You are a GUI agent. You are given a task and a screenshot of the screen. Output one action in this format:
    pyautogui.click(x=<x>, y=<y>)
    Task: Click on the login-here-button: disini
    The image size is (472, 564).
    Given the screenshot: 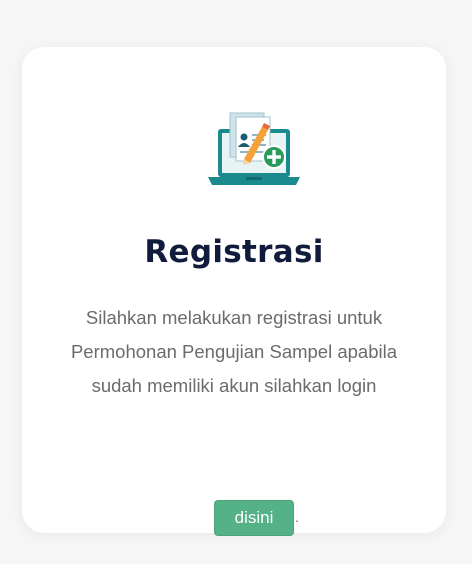 What is the action you would take?
    pyautogui.click(x=254, y=518)
    